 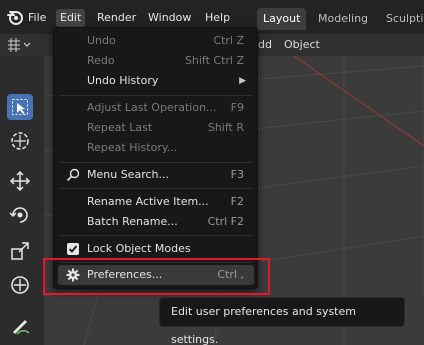 I want to click on menu-edit: Edit, so click(x=71, y=18).